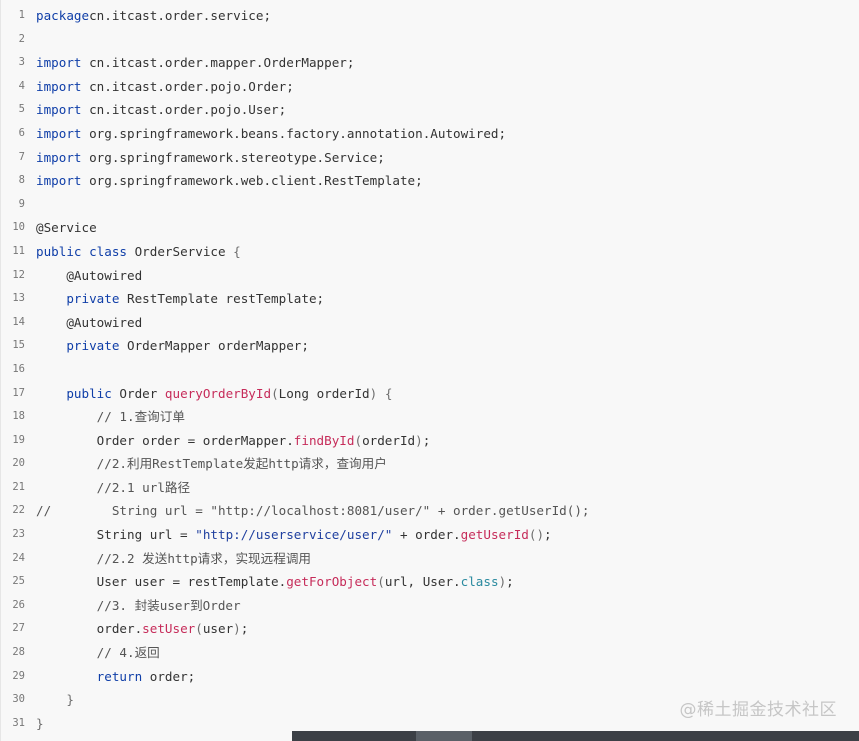 The height and width of the screenshot is (741, 859). What do you see at coordinates (419, 440) in the screenshot?
I see `code-token: )` at bounding box center [419, 440].